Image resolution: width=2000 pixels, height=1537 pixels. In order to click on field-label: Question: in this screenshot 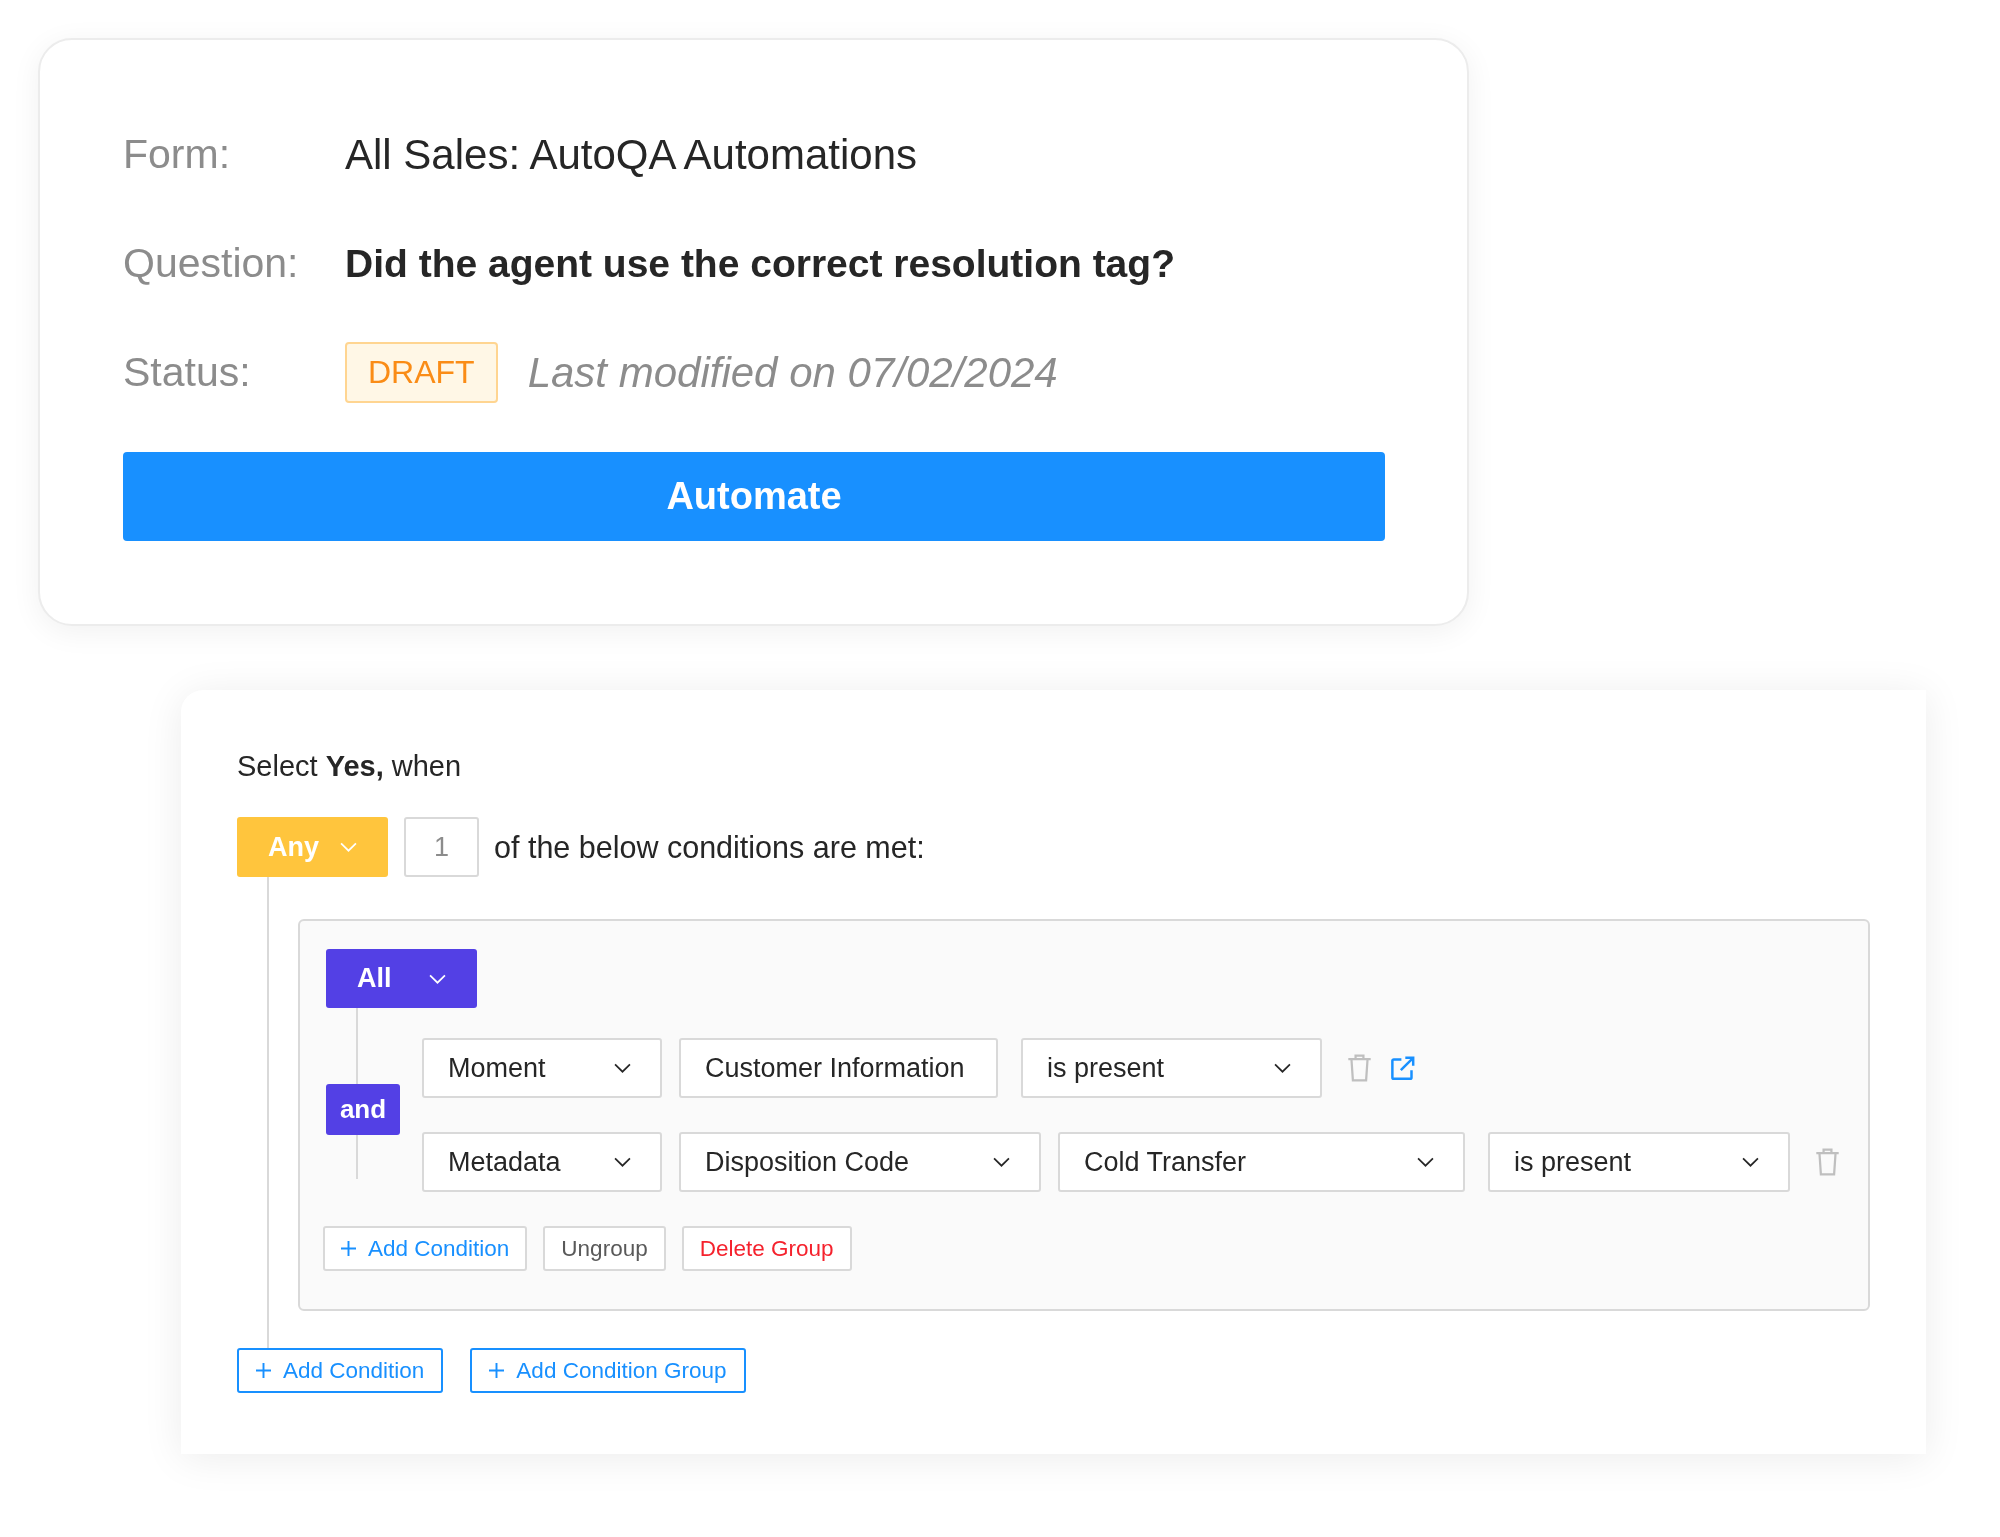, I will do `click(211, 263)`.